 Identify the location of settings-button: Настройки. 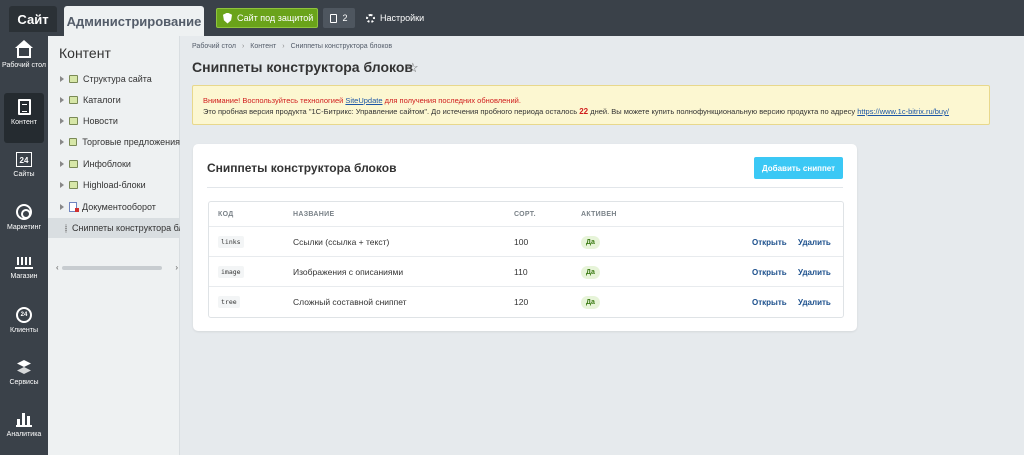
(395, 18).